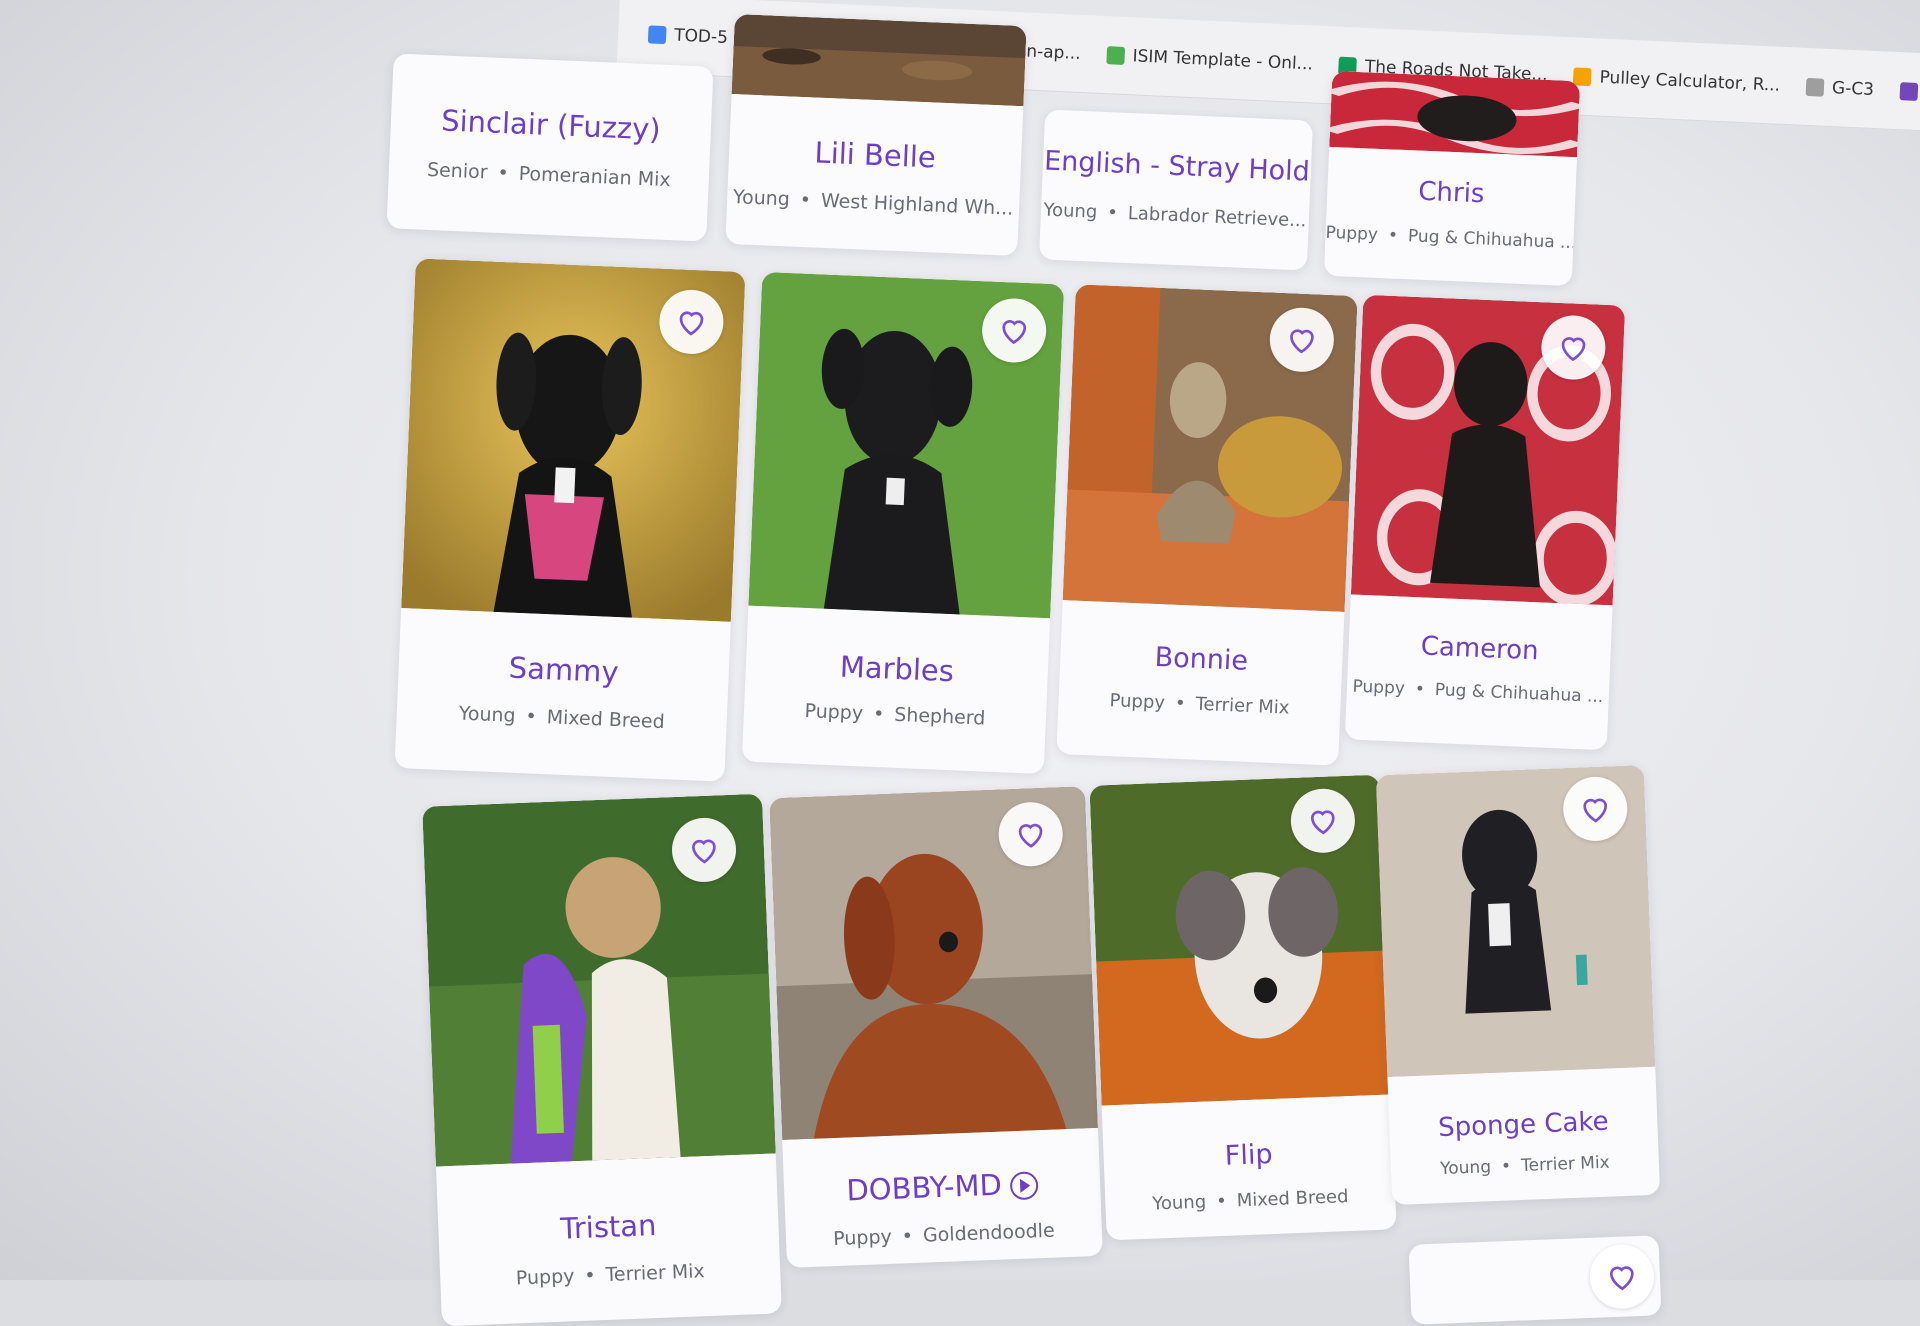 The image size is (1920, 1326). Describe the element at coordinates (936, 1027) in the screenshot. I see `pet-card: DOBBY-MD Puppy • Goldendoodle` at that location.